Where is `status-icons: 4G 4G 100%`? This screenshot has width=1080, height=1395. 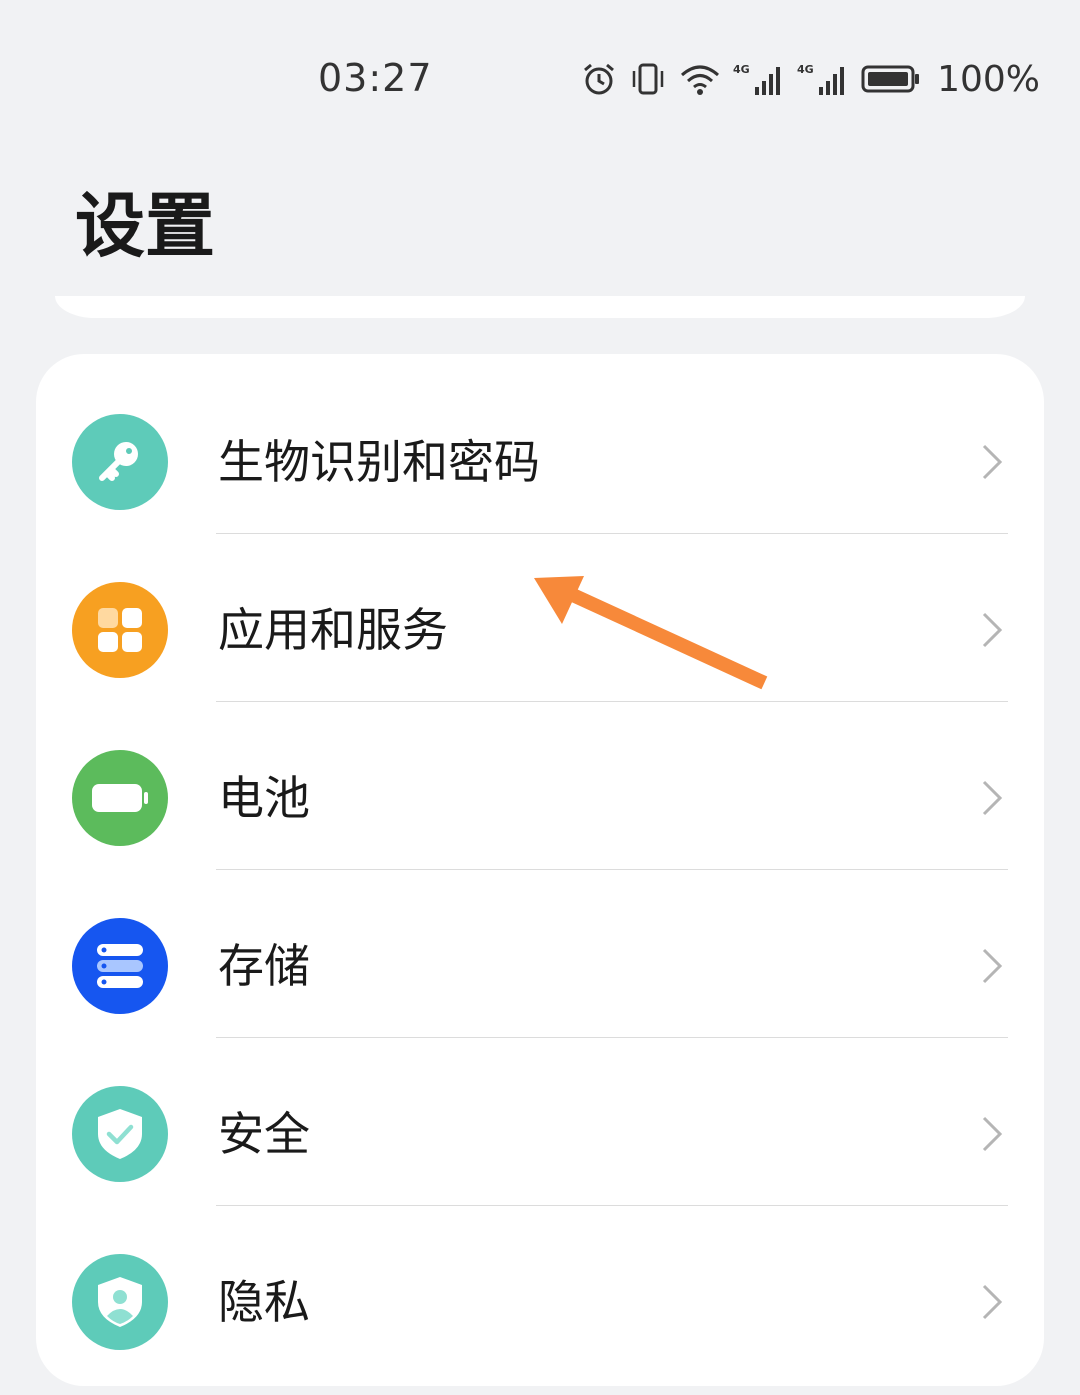 status-icons: 4G 4G 100% is located at coordinates (810, 79).